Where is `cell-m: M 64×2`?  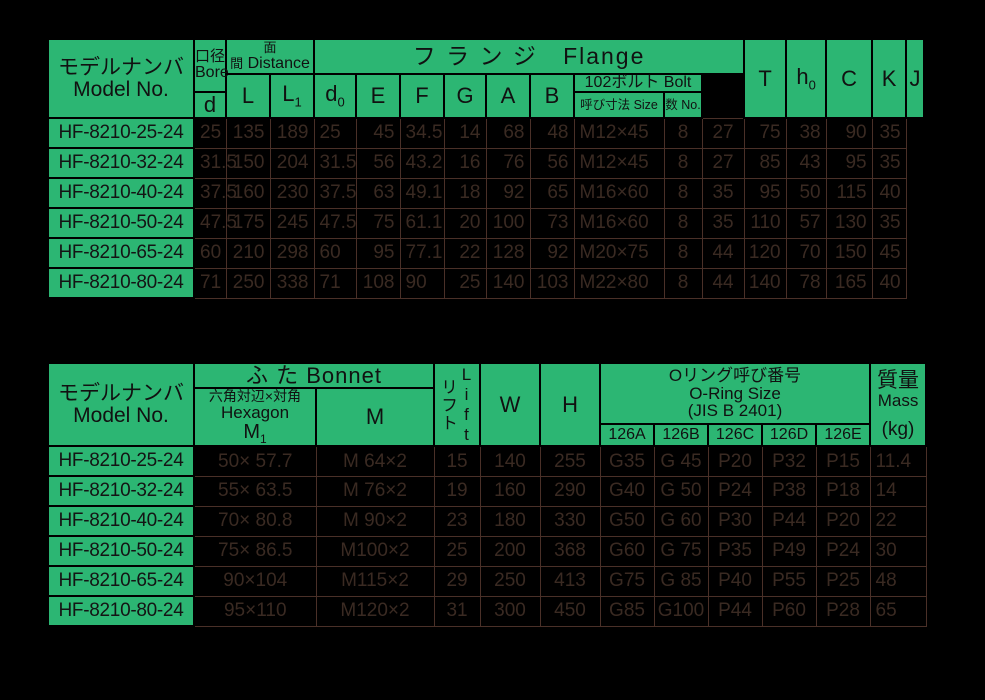
cell-m: M 64×2 is located at coordinates (375, 461).